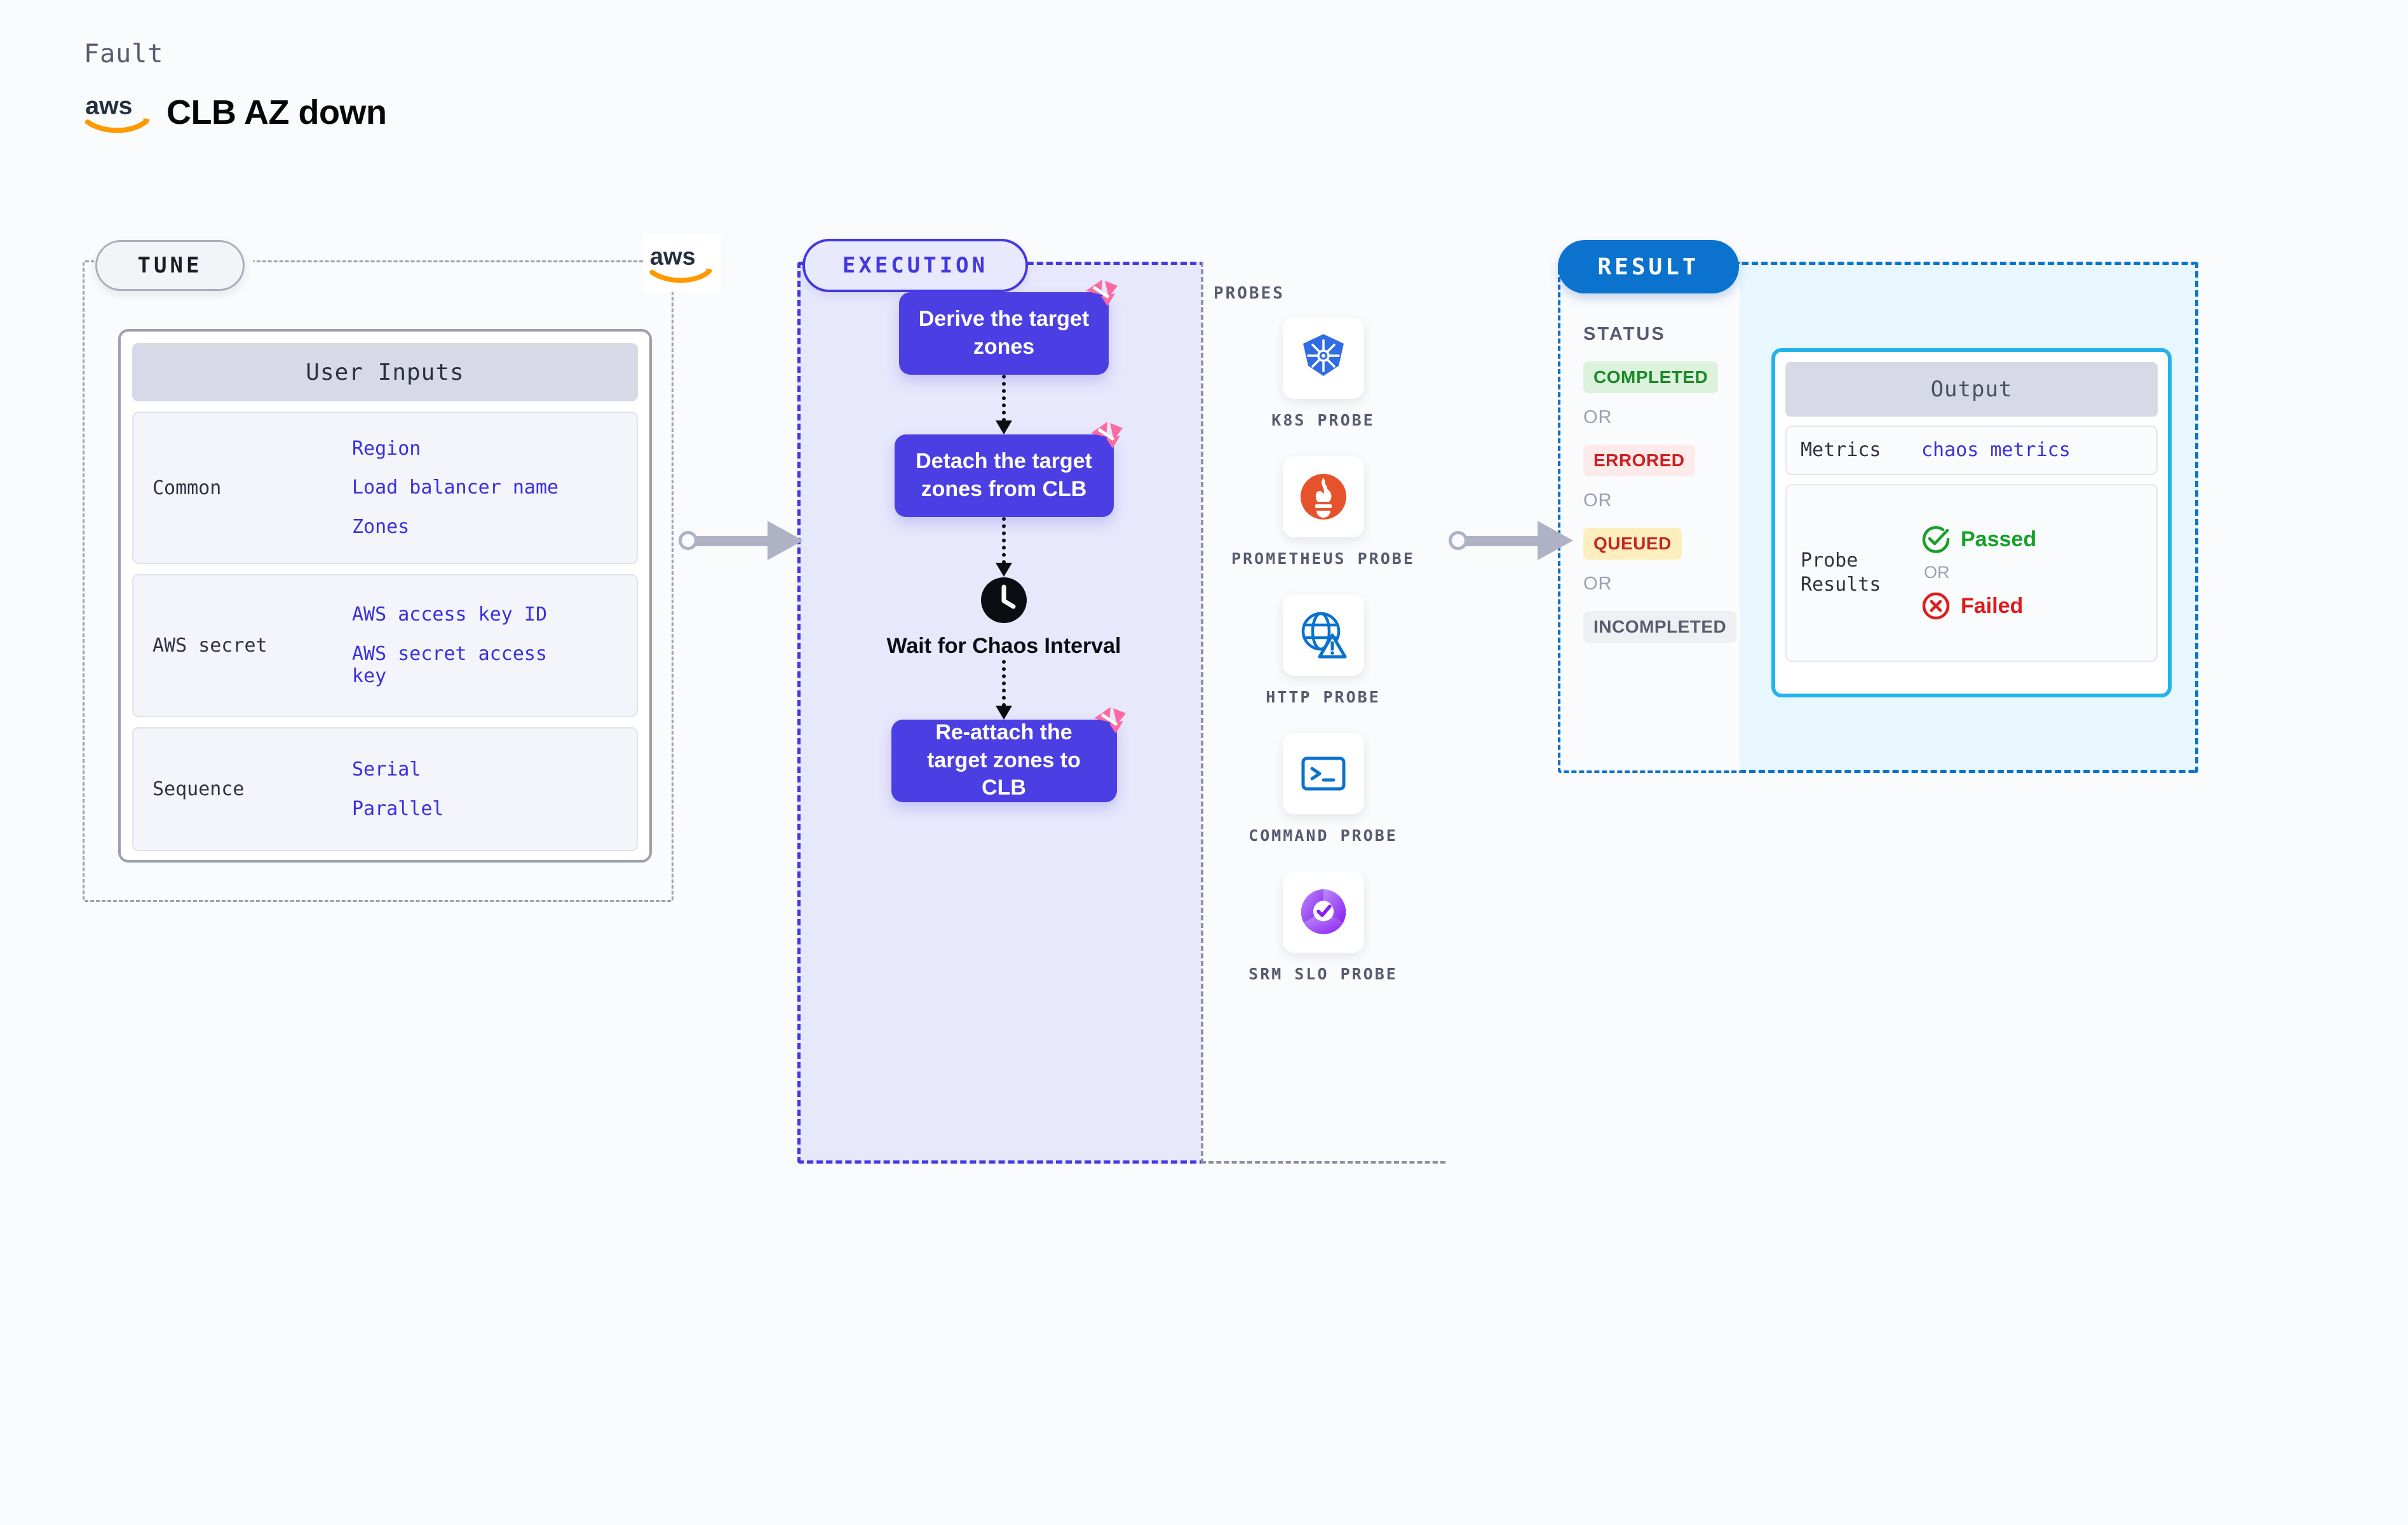 The height and width of the screenshot is (1525, 2408). I want to click on kubernetes-icon, so click(1323, 355).